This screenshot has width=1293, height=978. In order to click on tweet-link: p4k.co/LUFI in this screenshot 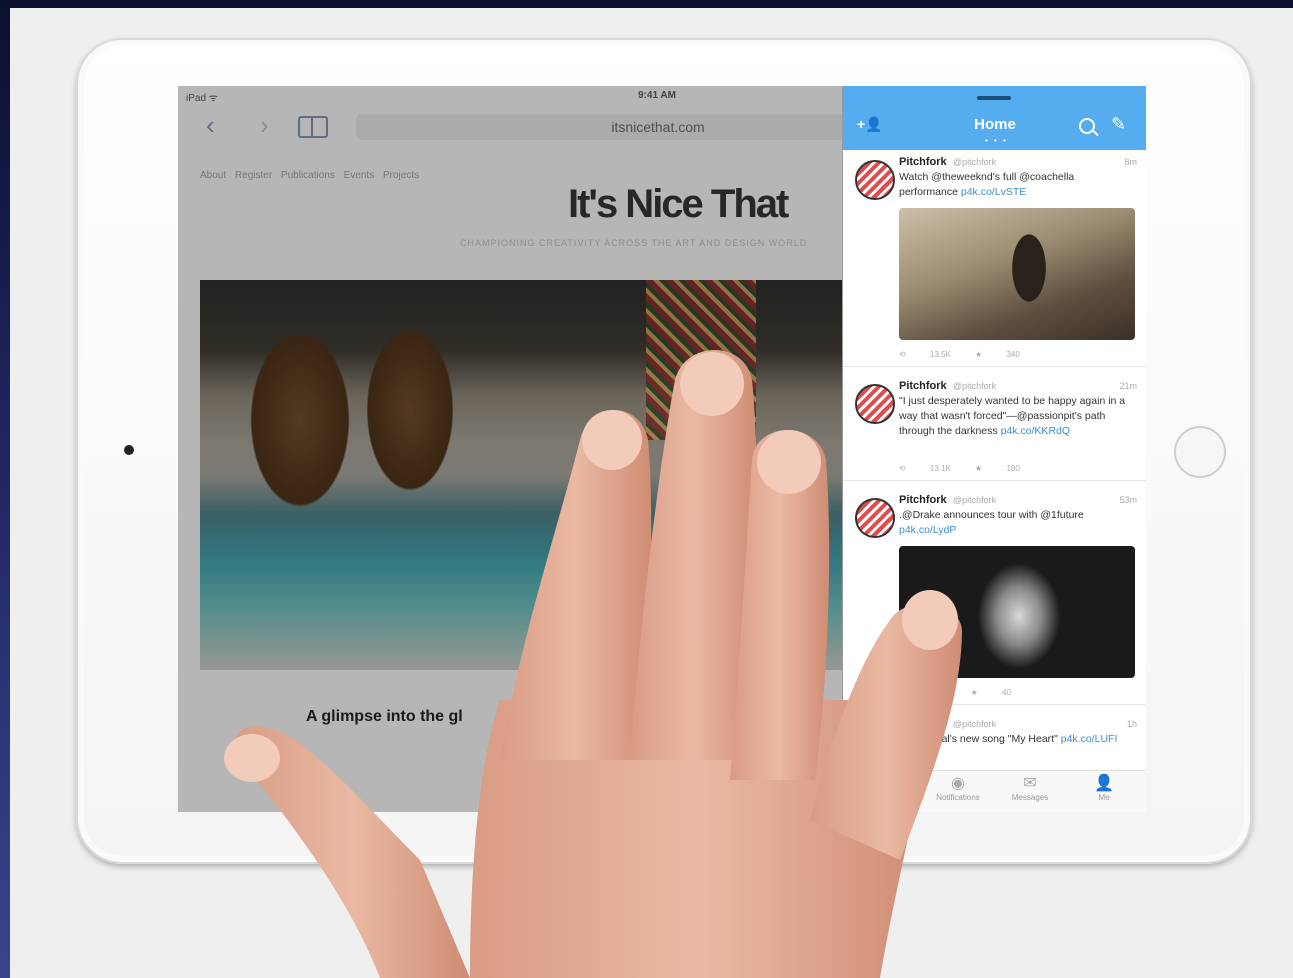, I will do `click(1089, 739)`.